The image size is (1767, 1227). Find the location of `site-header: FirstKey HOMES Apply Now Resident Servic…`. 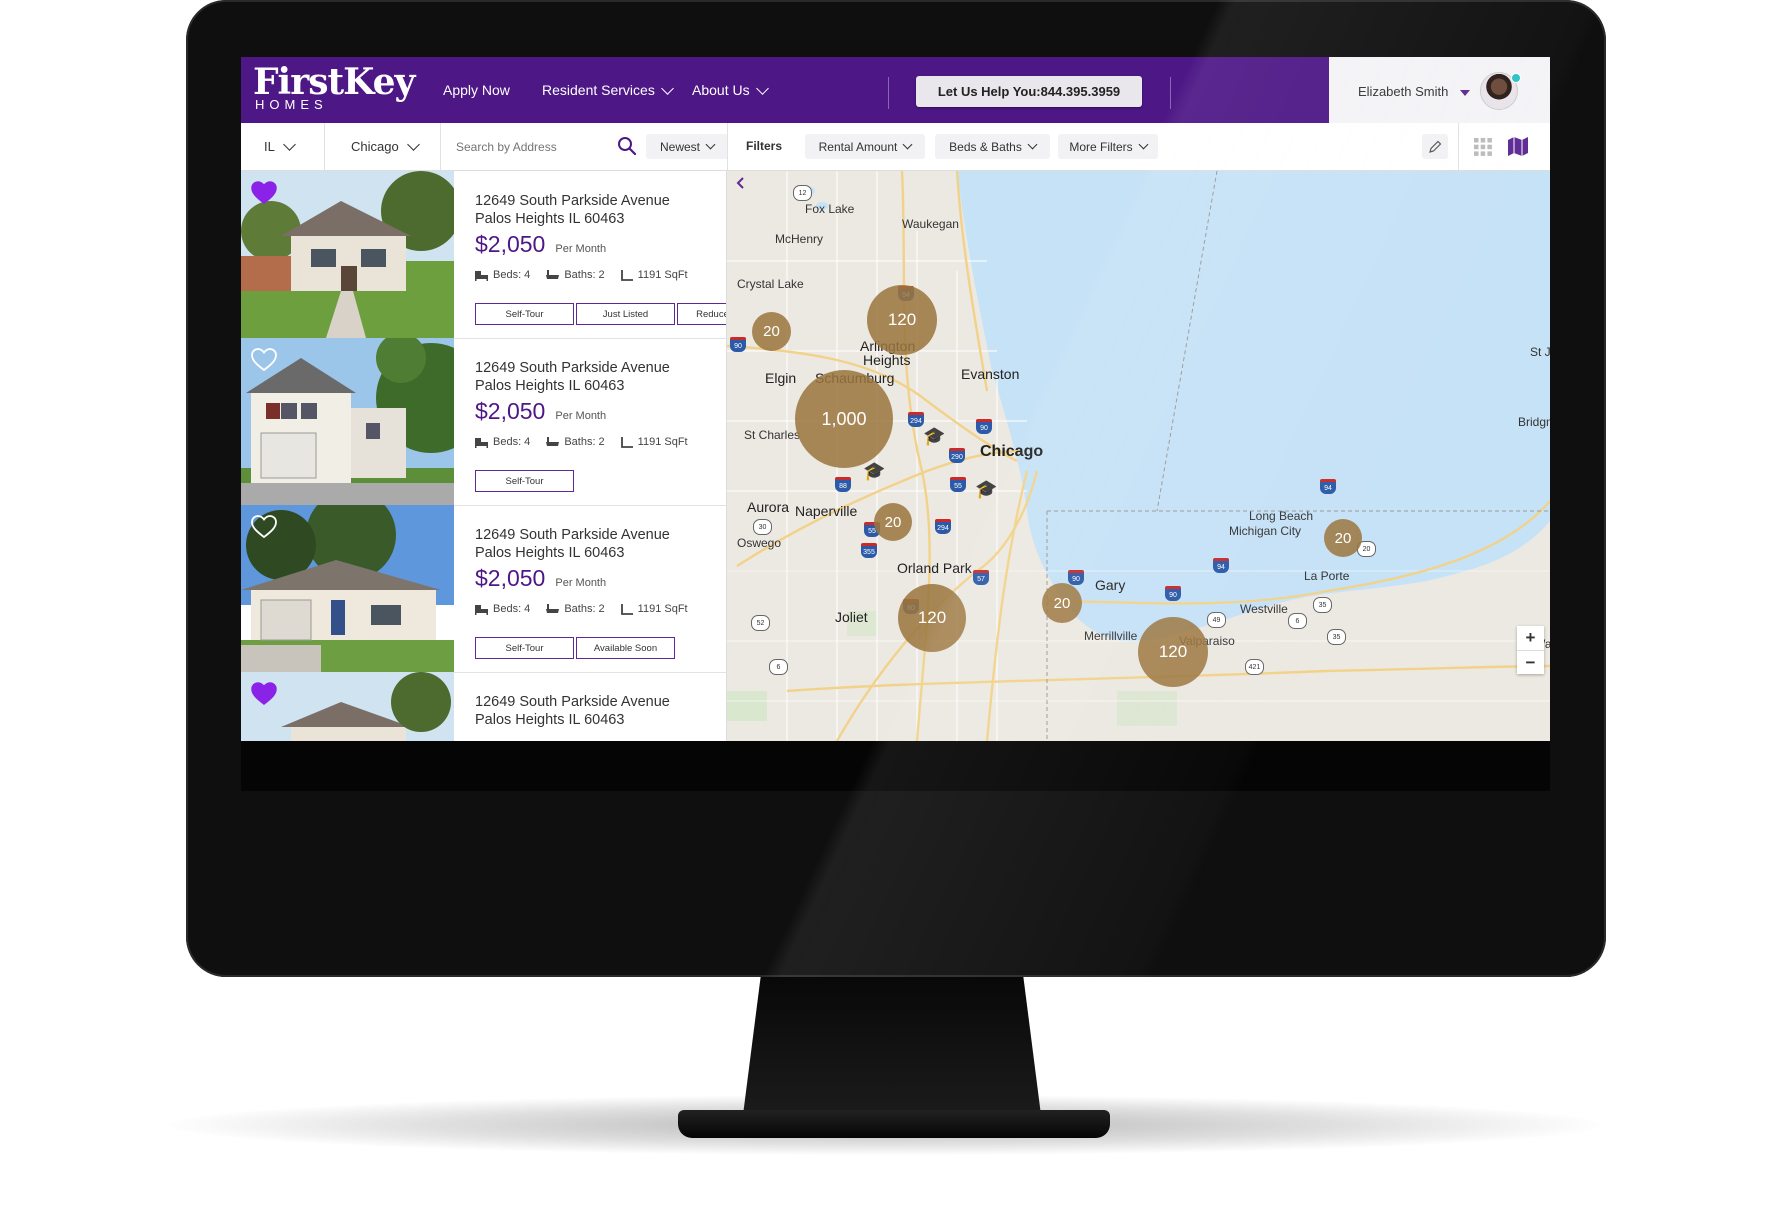

site-header: FirstKey HOMES Apply Now Resident Servic… is located at coordinates (895, 90).